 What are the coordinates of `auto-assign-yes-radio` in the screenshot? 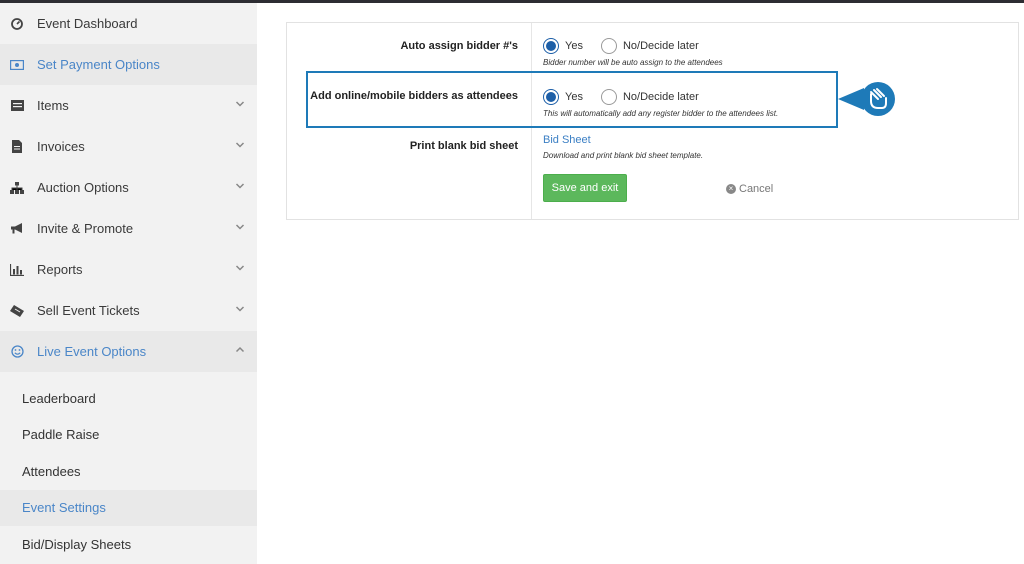 It's located at (551, 46).